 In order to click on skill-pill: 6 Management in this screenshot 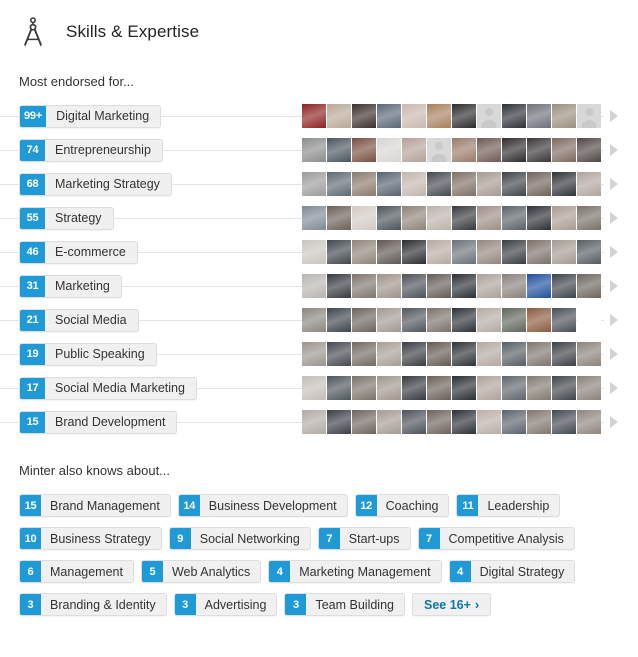, I will do `click(76, 571)`.